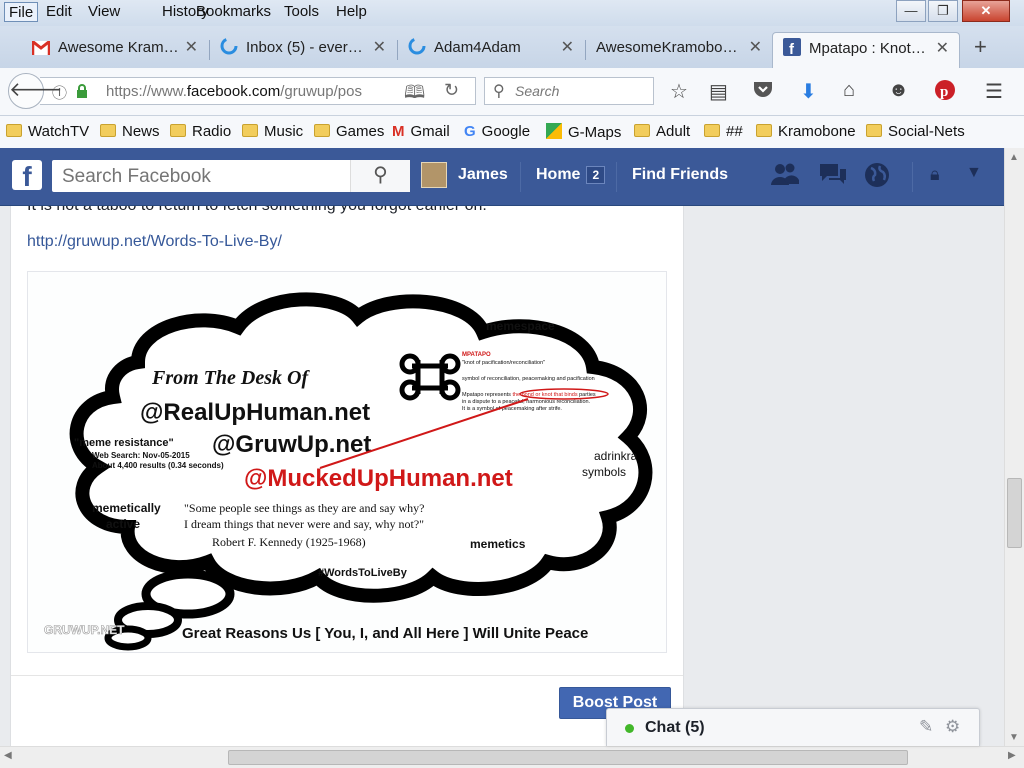 This screenshot has height=768, width=1024. What do you see at coordinates (1014, 737) in the screenshot?
I see `scroll-down-icon: ▼` at bounding box center [1014, 737].